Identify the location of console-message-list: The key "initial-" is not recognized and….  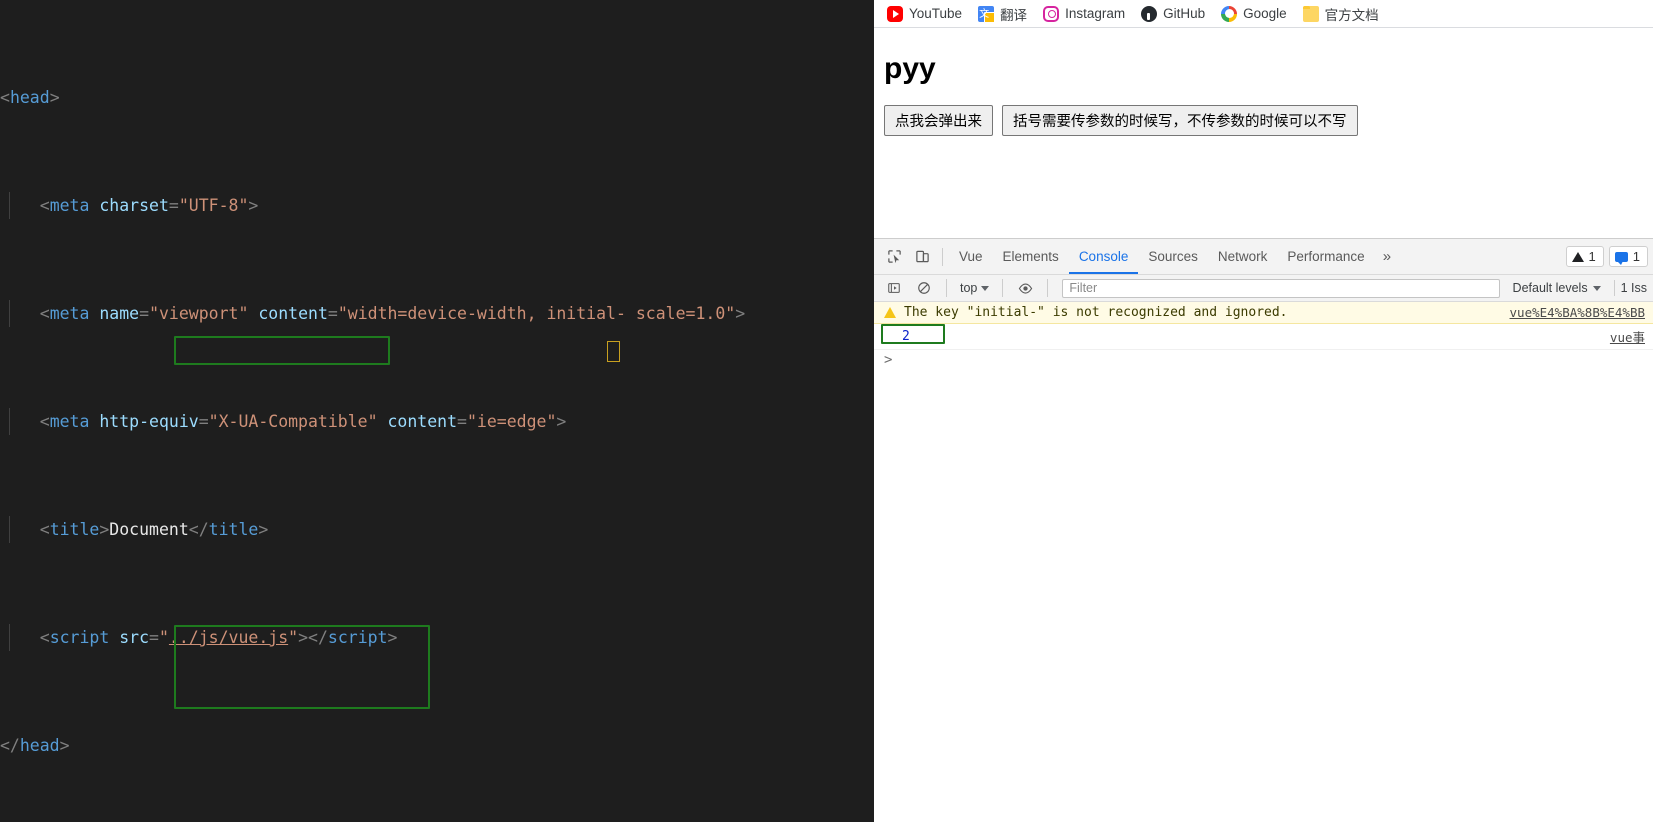
(1263, 336).